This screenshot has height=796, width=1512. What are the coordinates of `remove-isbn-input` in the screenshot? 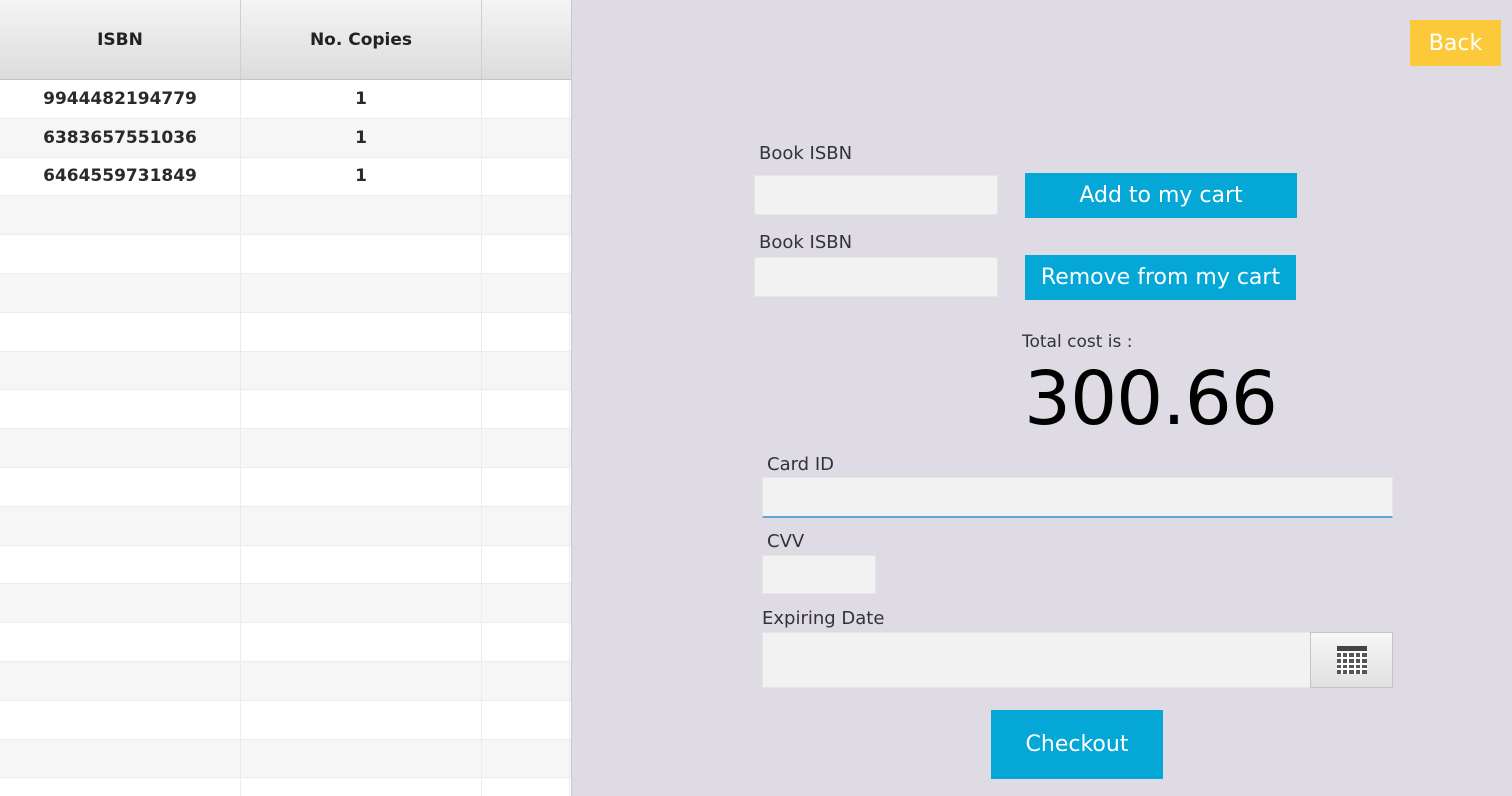 It's located at (876, 277).